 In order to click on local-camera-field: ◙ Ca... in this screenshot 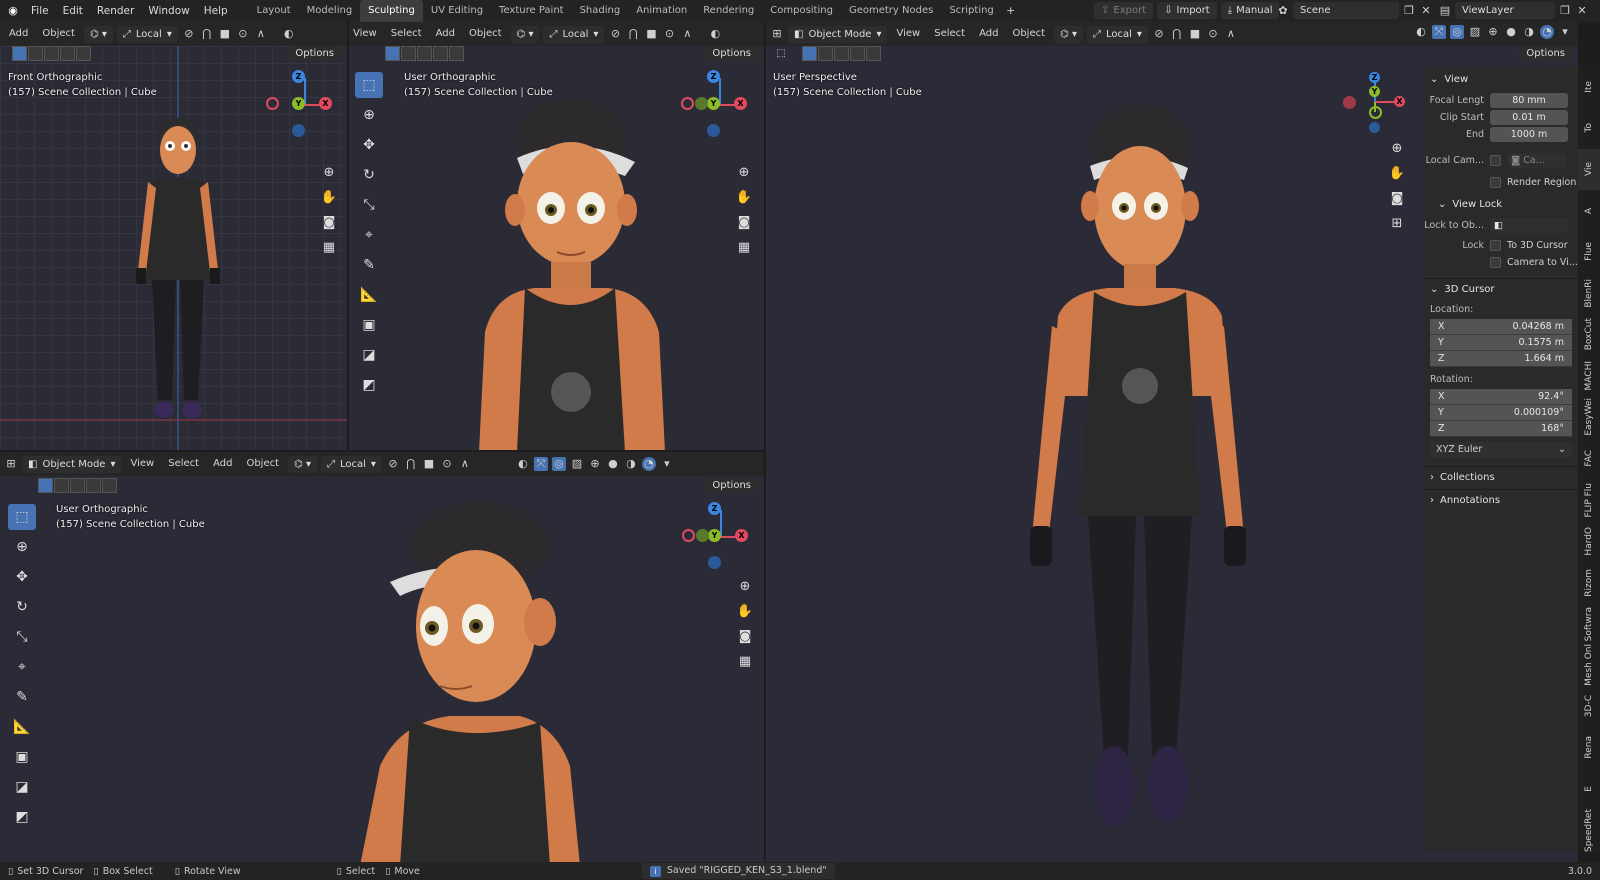, I will do `click(1537, 160)`.